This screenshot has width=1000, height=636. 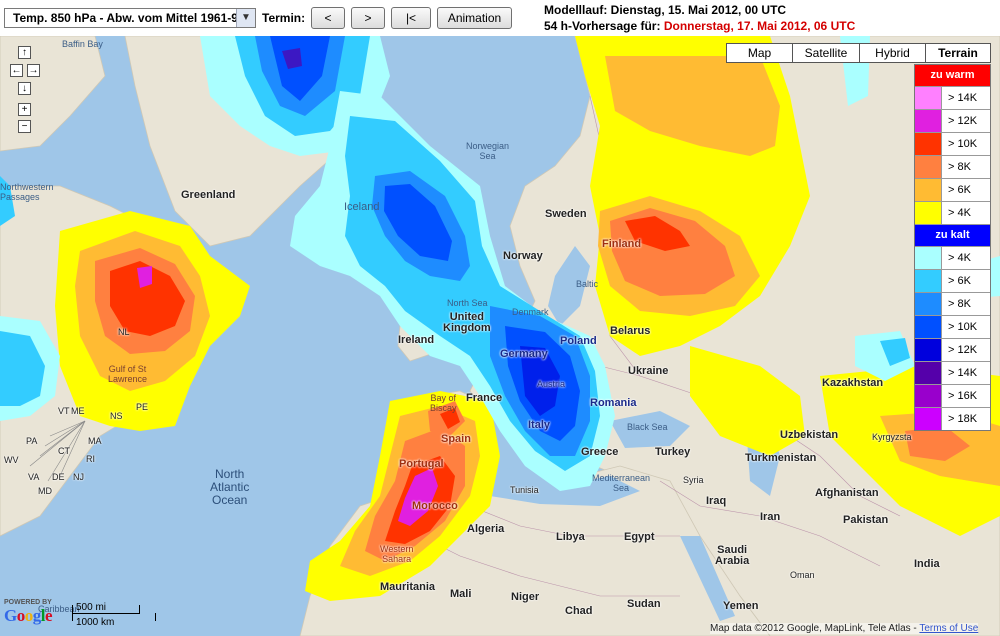 I want to click on legend-cold-title: zu kalt, so click(x=952, y=235).